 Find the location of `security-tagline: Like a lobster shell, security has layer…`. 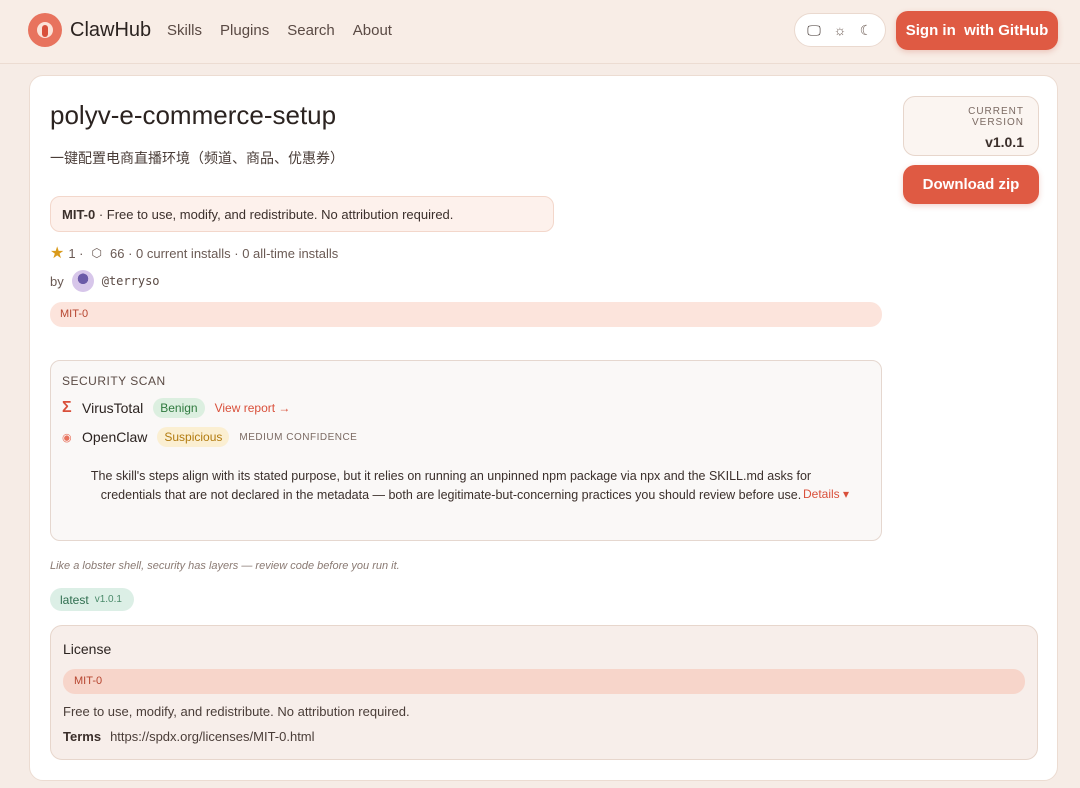

security-tagline: Like a lobster shell, security has layer… is located at coordinates (225, 566).